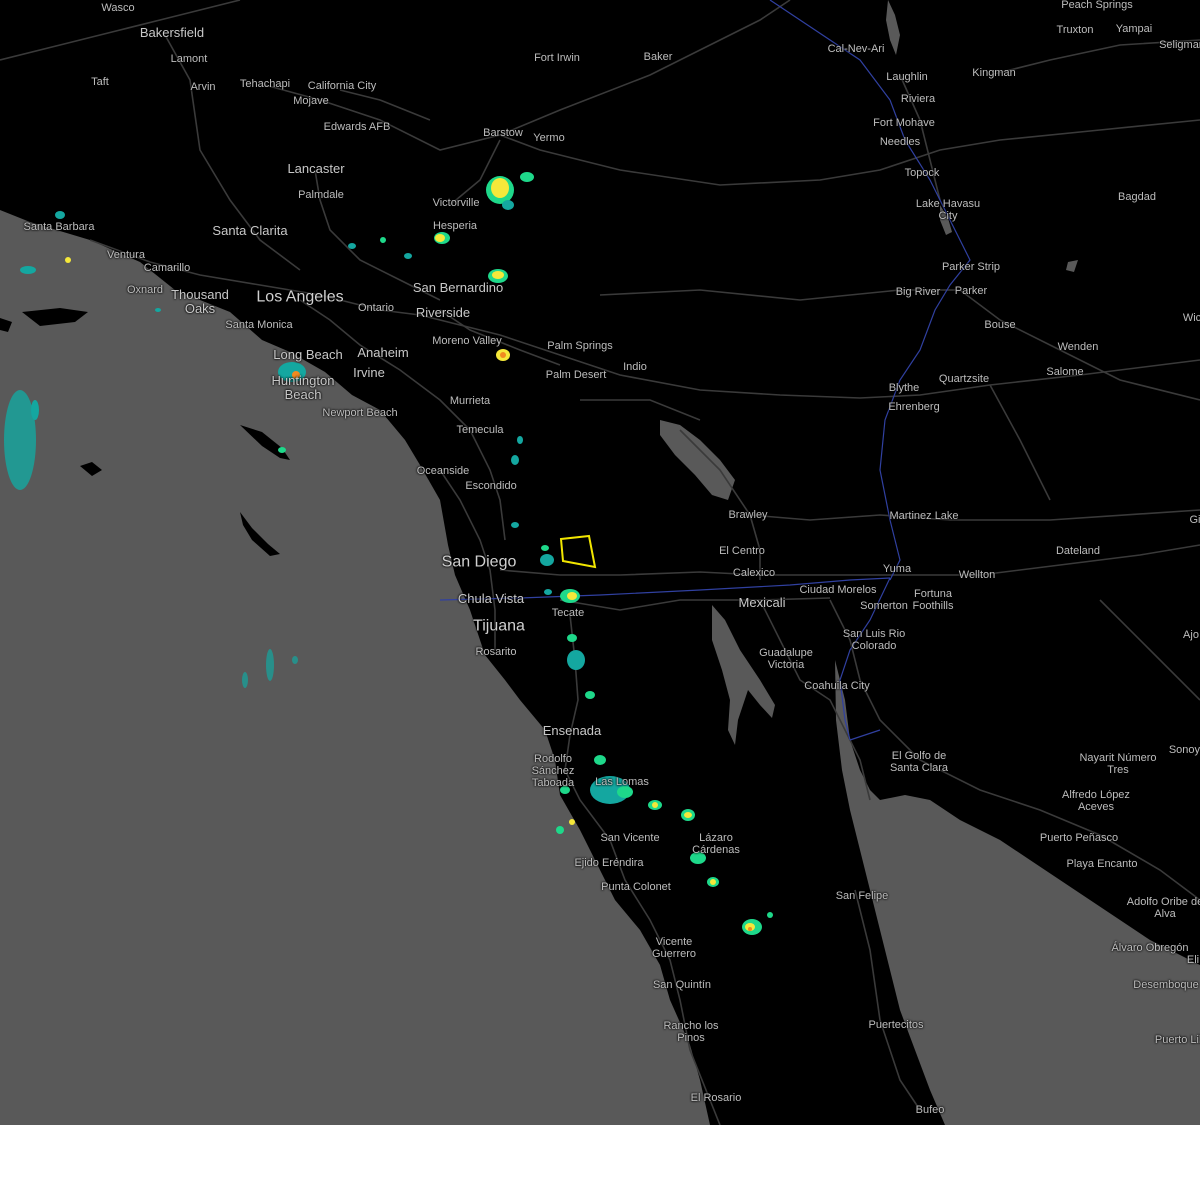 The image size is (1200, 1200). I want to click on place-label-tehachapi: Tehachapi, so click(265, 84).